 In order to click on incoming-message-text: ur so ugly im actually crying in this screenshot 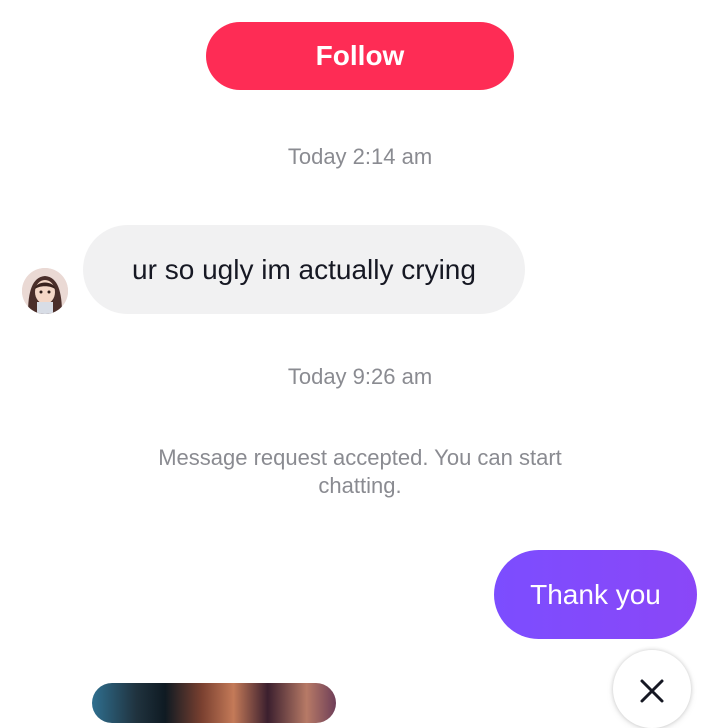, I will do `click(304, 269)`.